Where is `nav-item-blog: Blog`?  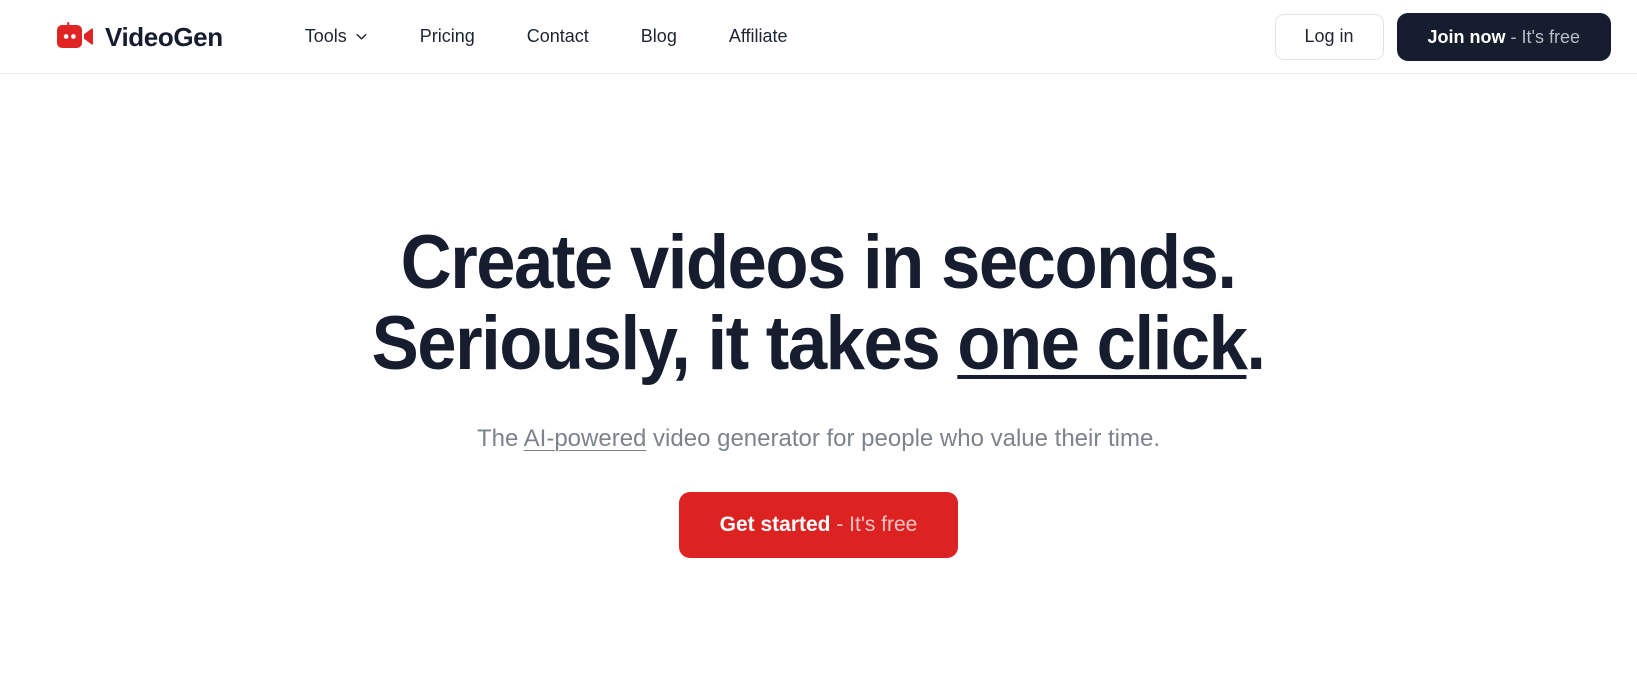
nav-item-blog: Blog is located at coordinates (659, 36).